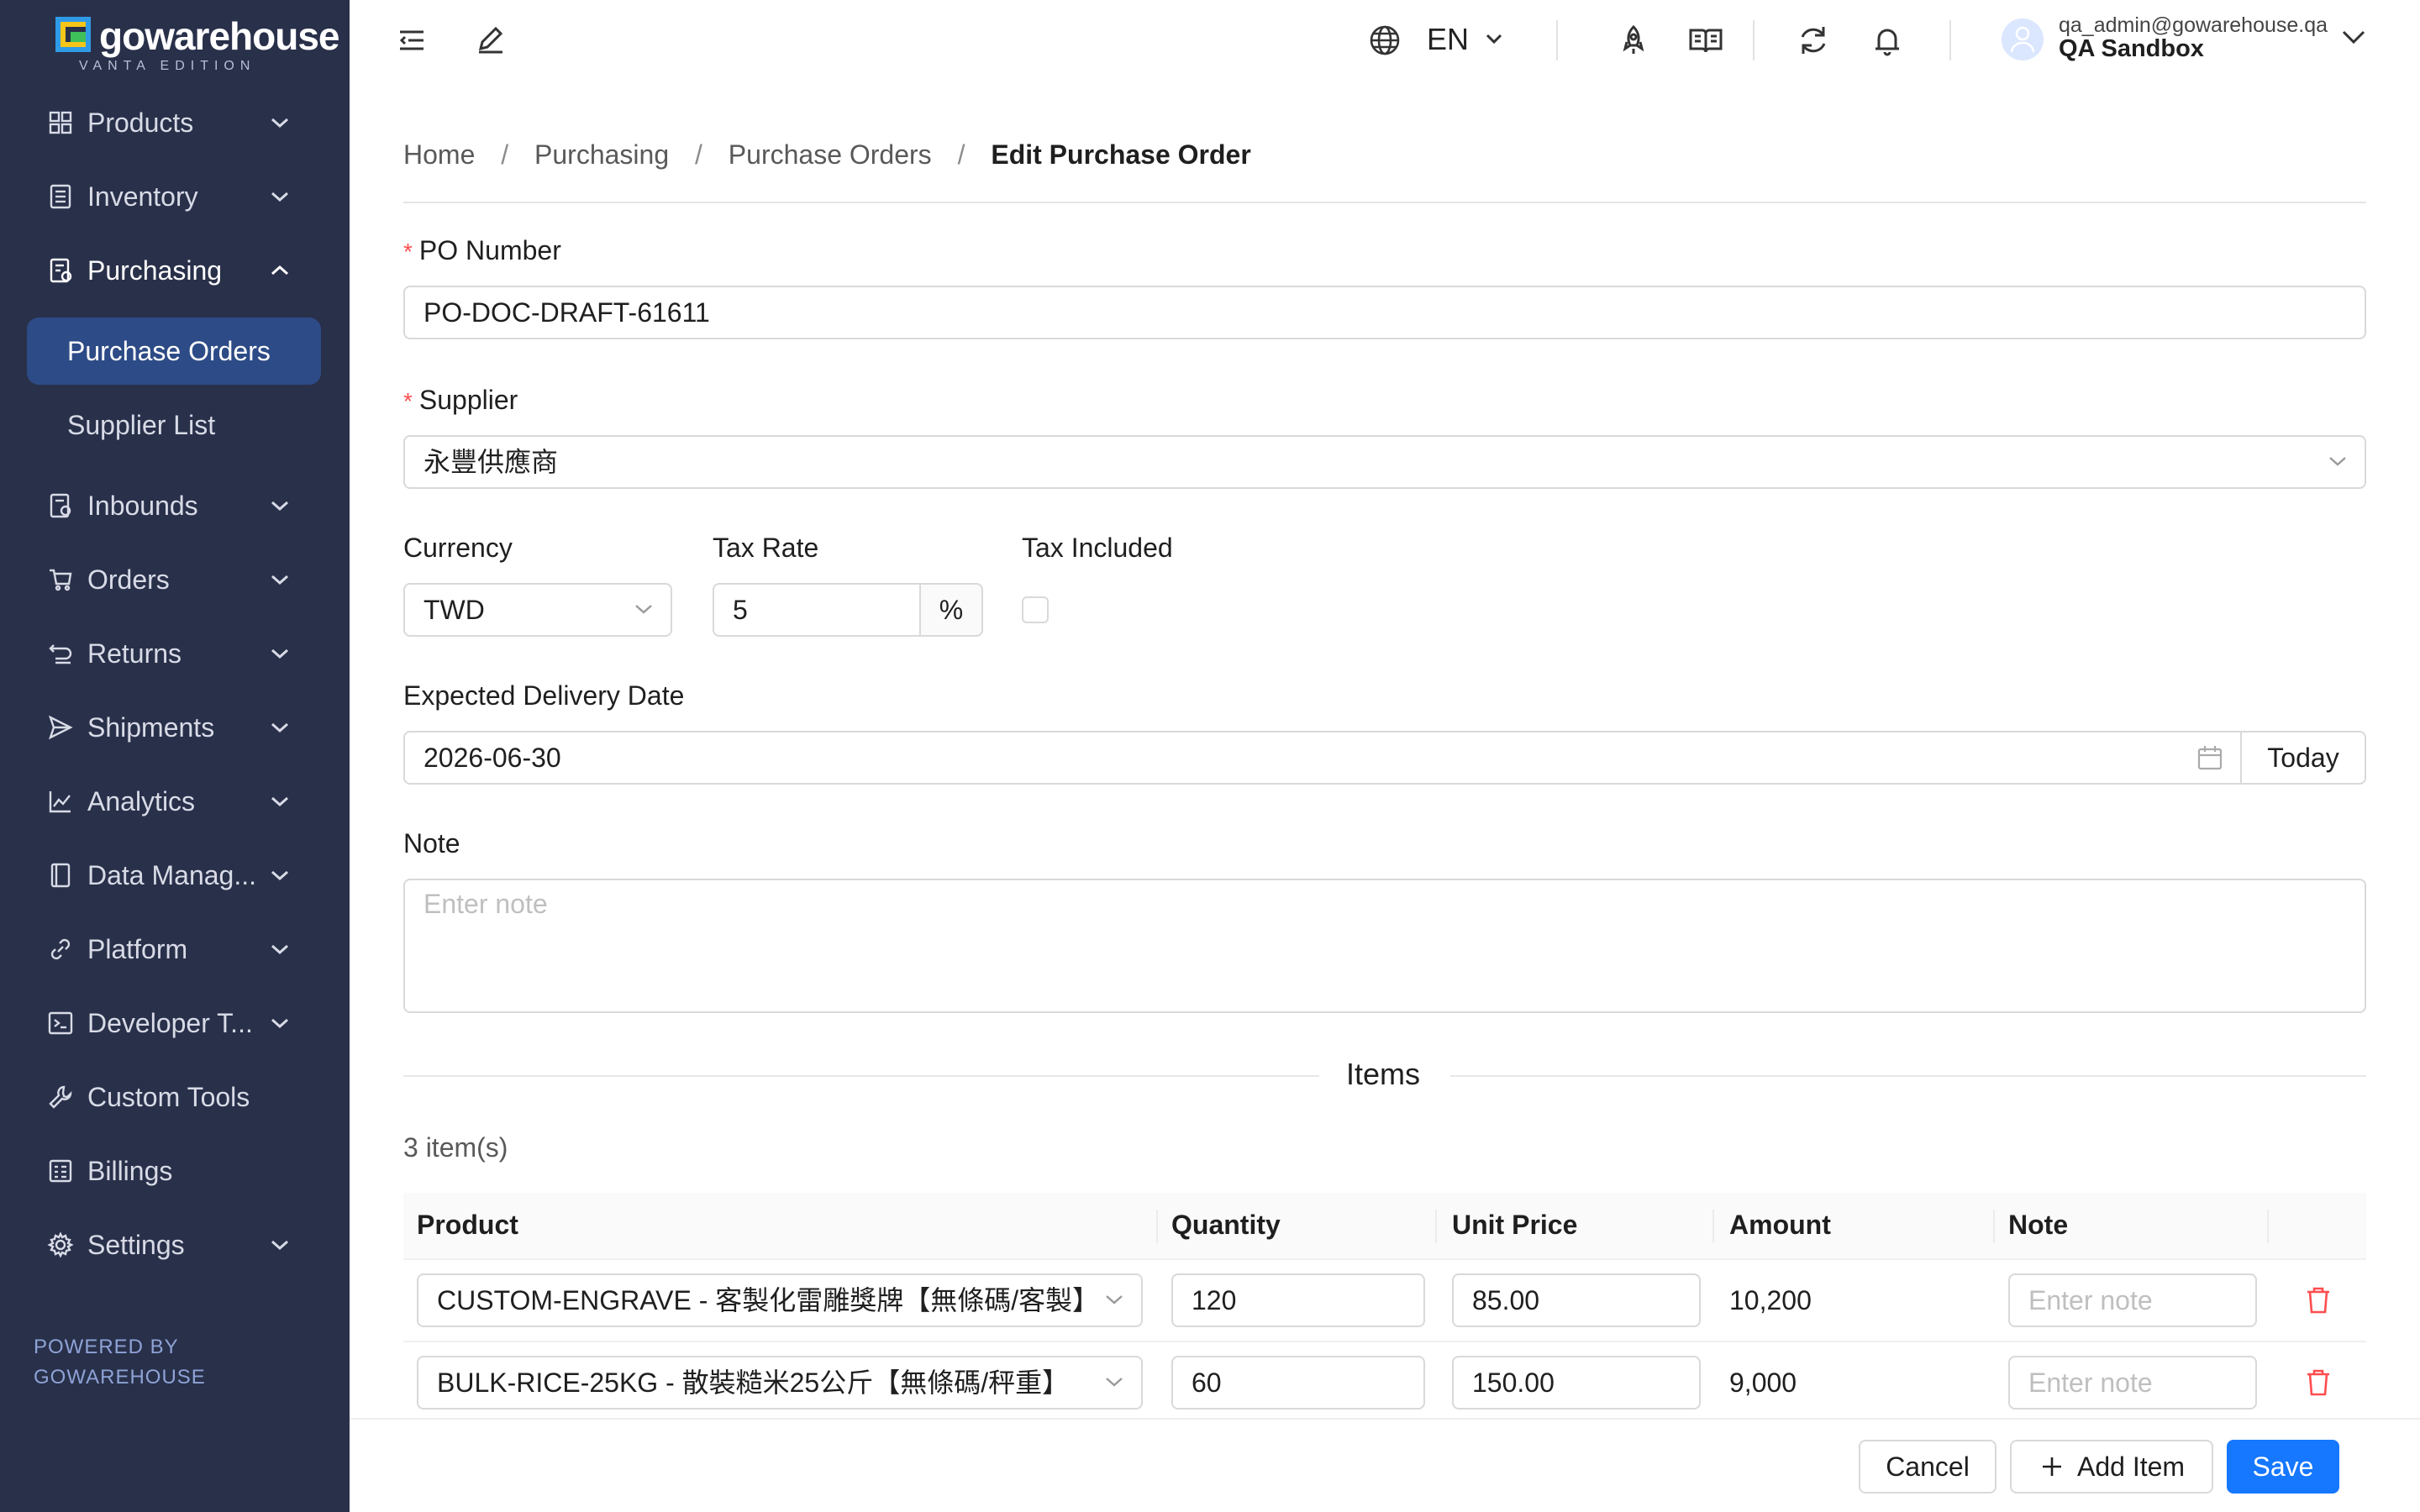 The image size is (2420, 1512). I want to click on sidebar-item-billings: Billings, so click(175, 1171).